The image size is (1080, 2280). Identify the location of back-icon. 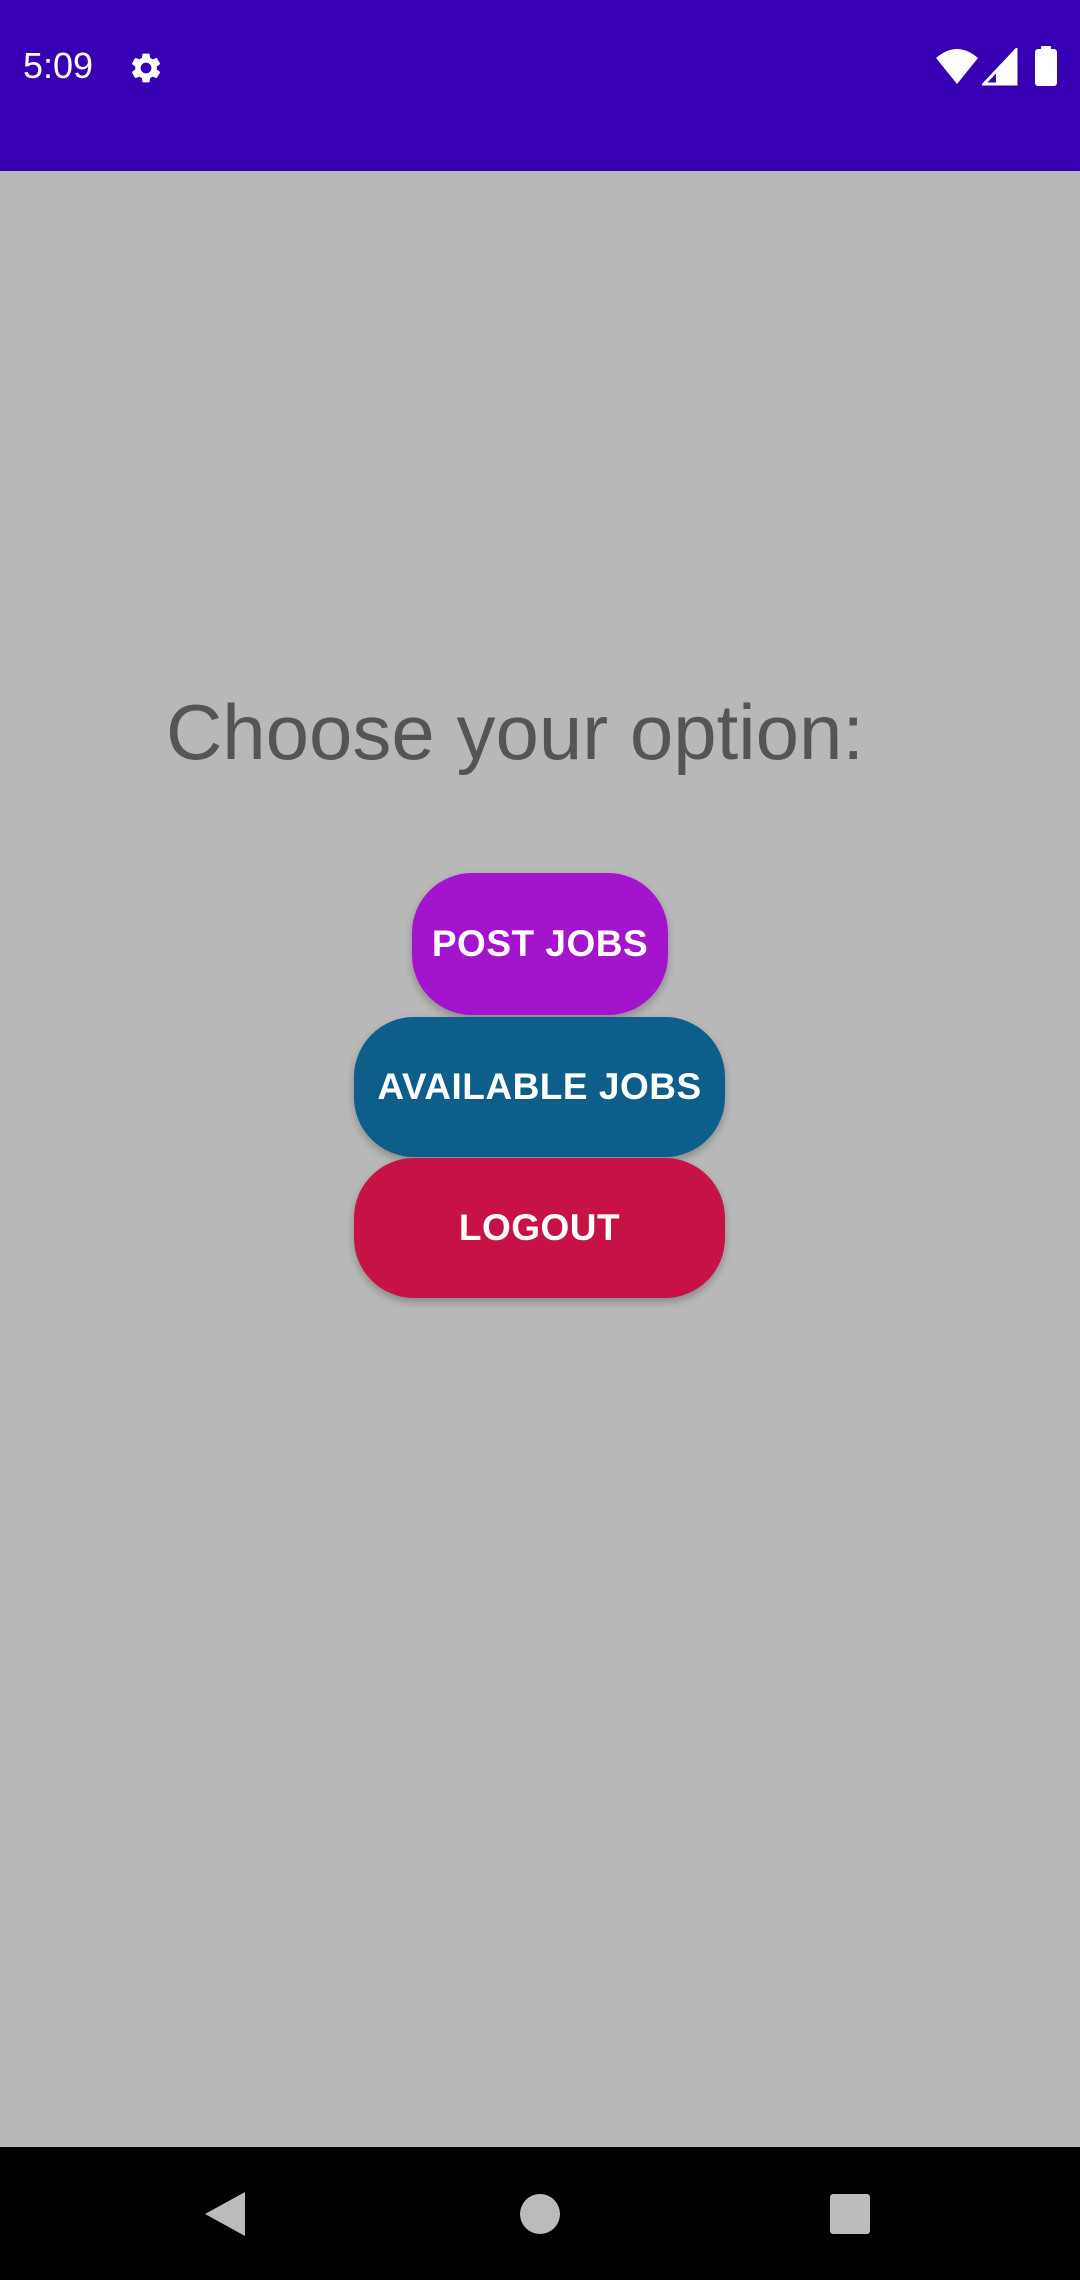
(225, 2213).